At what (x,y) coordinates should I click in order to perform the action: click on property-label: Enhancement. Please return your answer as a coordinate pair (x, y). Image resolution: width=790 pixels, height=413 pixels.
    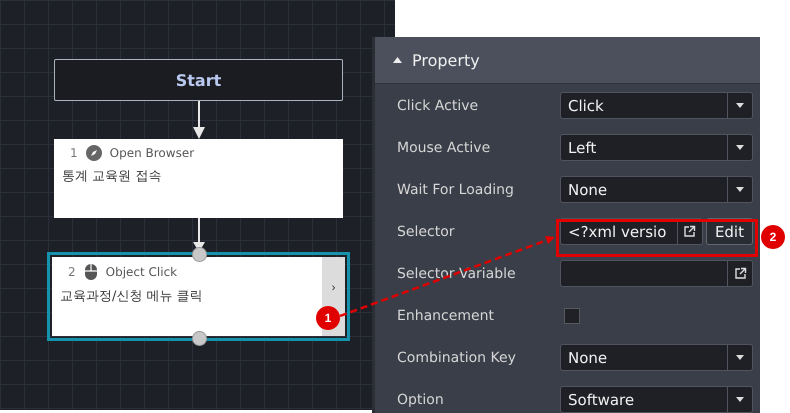
    Looking at the image, I should click on (446, 316).